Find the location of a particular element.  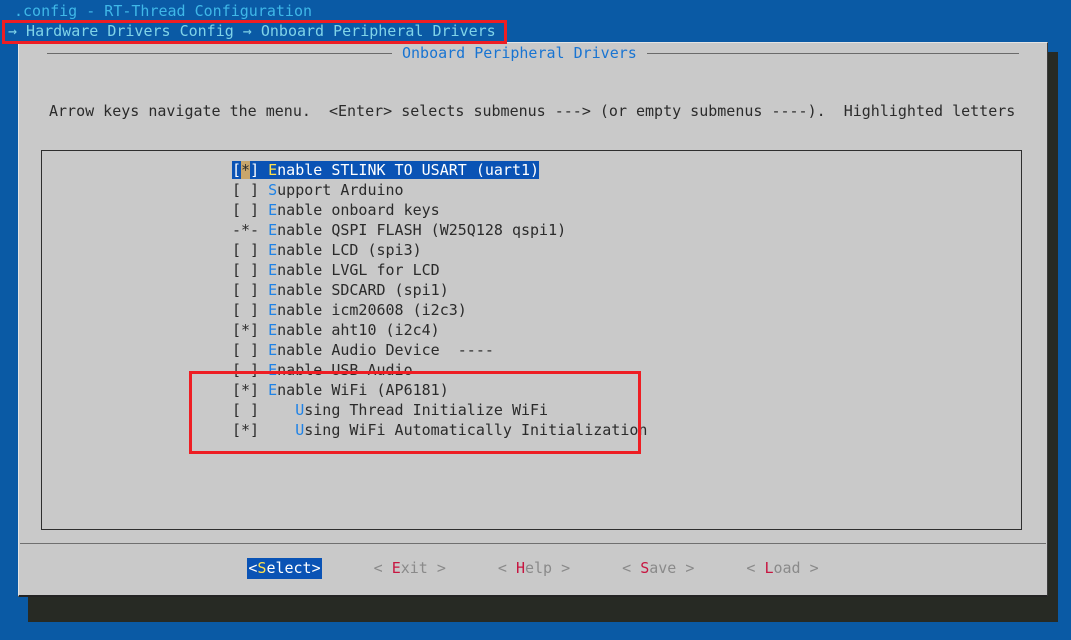

menu-item-mark-close: ] is located at coordinates (259, 170).